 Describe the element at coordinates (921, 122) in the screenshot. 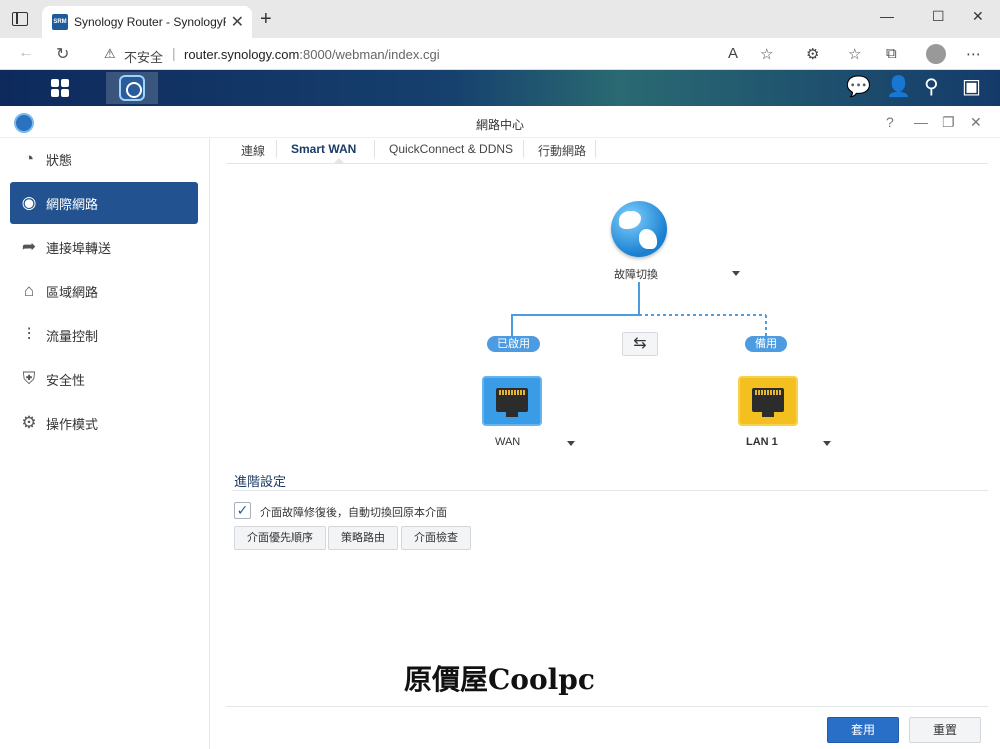

I see `window-minimize-icon: —` at that location.